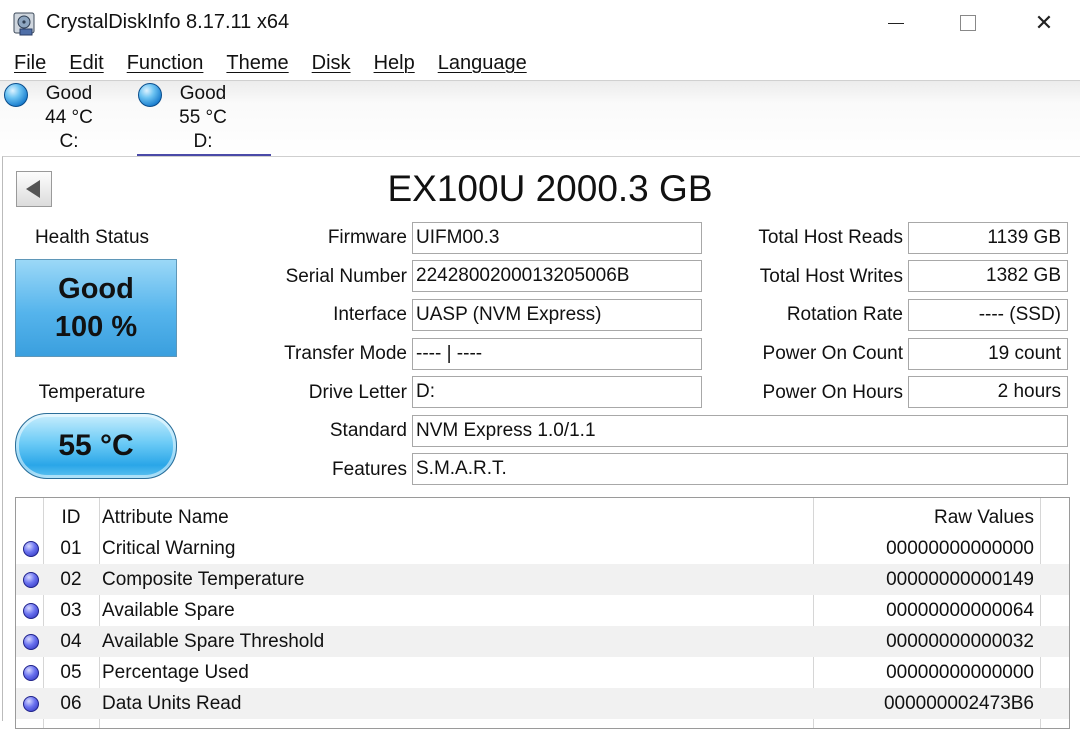 This screenshot has width=1080, height=729. I want to click on menu-help: Help, so click(393, 63).